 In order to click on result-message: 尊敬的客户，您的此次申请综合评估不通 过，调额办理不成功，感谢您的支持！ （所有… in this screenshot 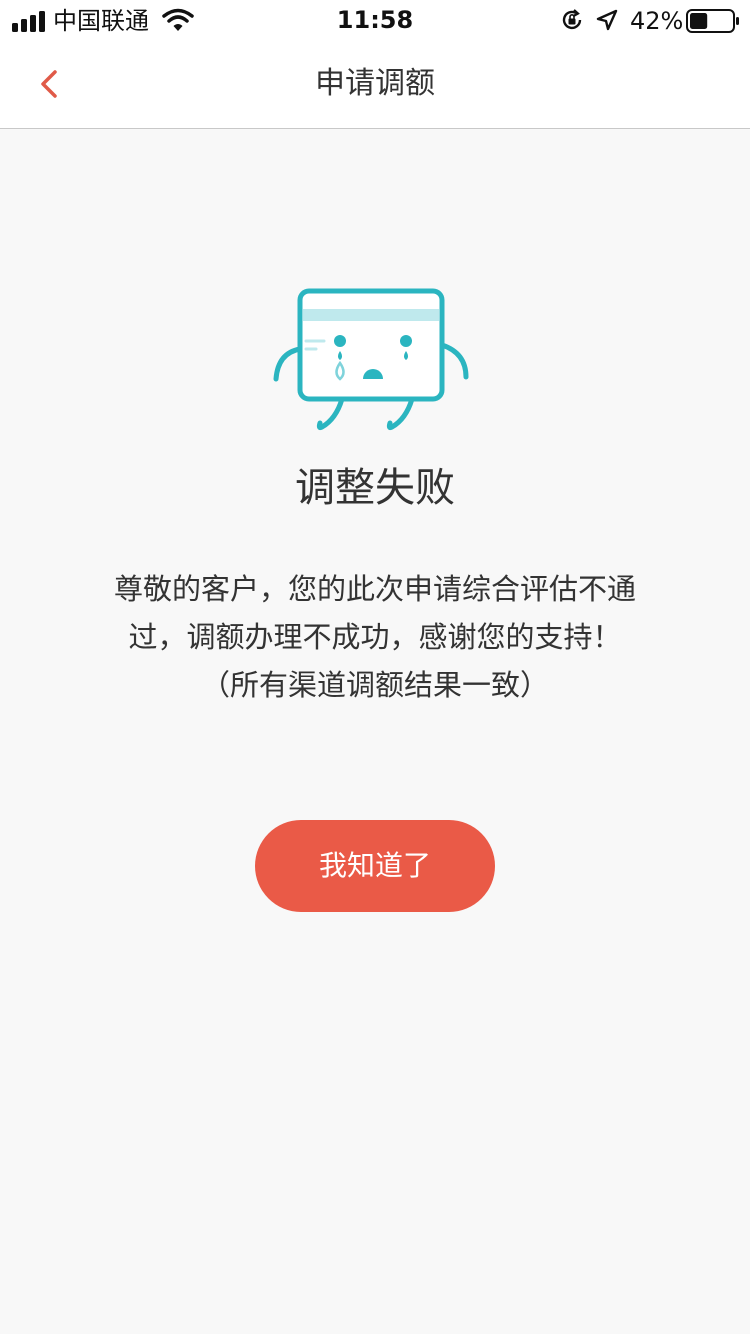, I will do `click(375, 637)`.